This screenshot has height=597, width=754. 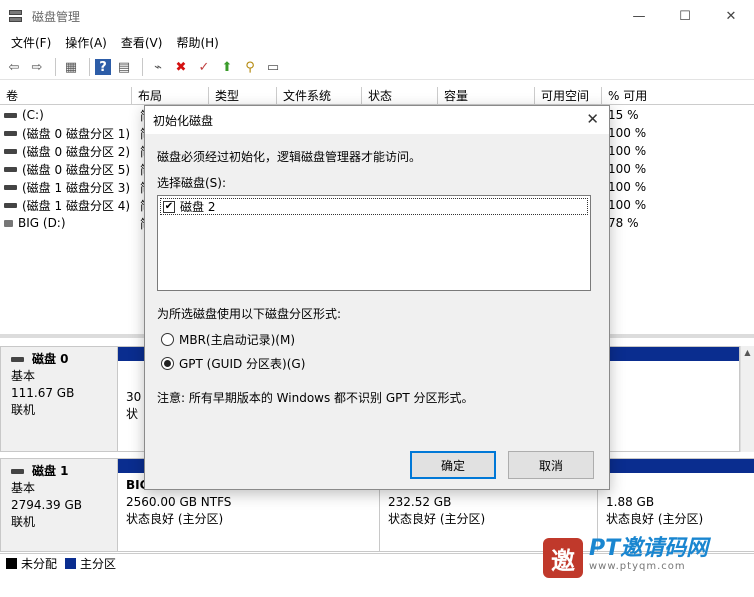 I want to click on watermark-sub: www.ptyqm.com, so click(x=637, y=566).